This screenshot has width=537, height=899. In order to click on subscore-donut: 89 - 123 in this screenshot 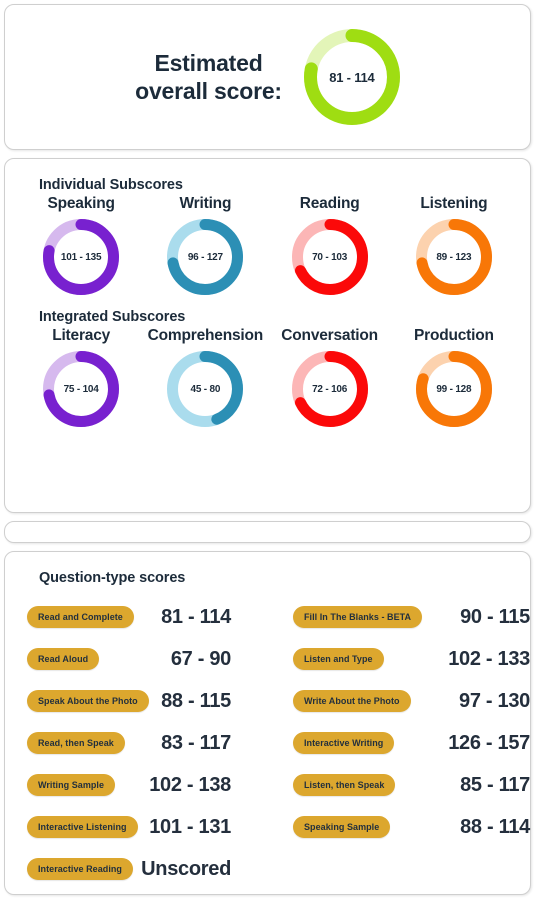, I will do `click(453, 257)`.